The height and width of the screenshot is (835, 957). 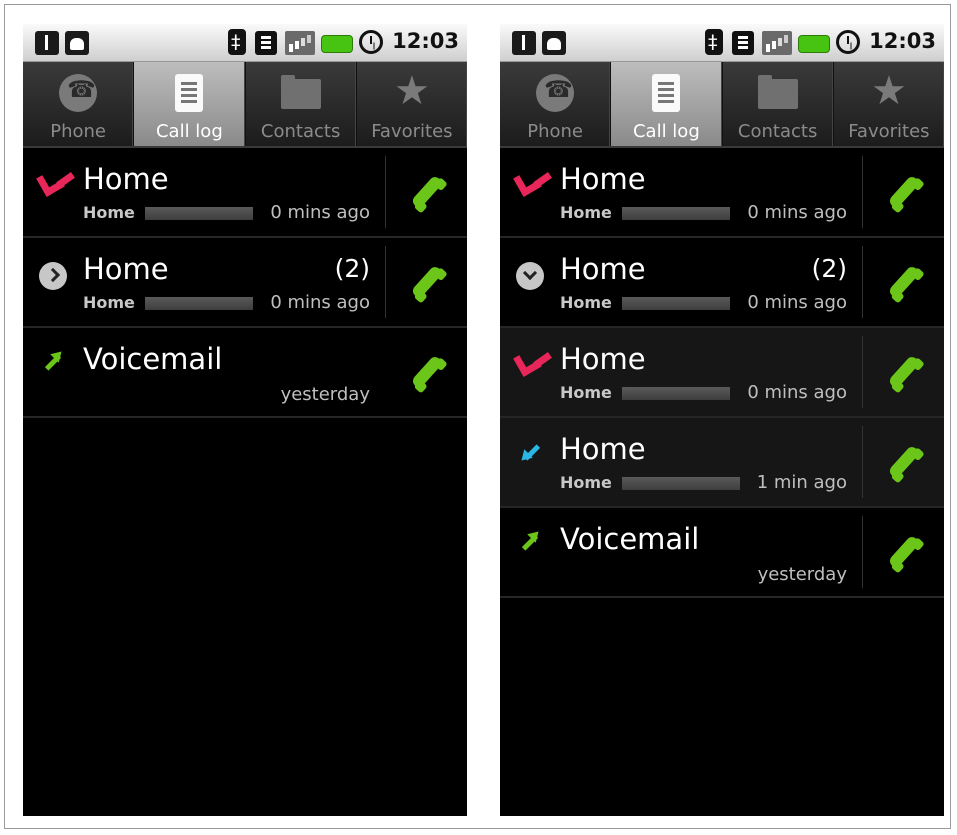 I want to click on collapse-icon, so click(x=530, y=276).